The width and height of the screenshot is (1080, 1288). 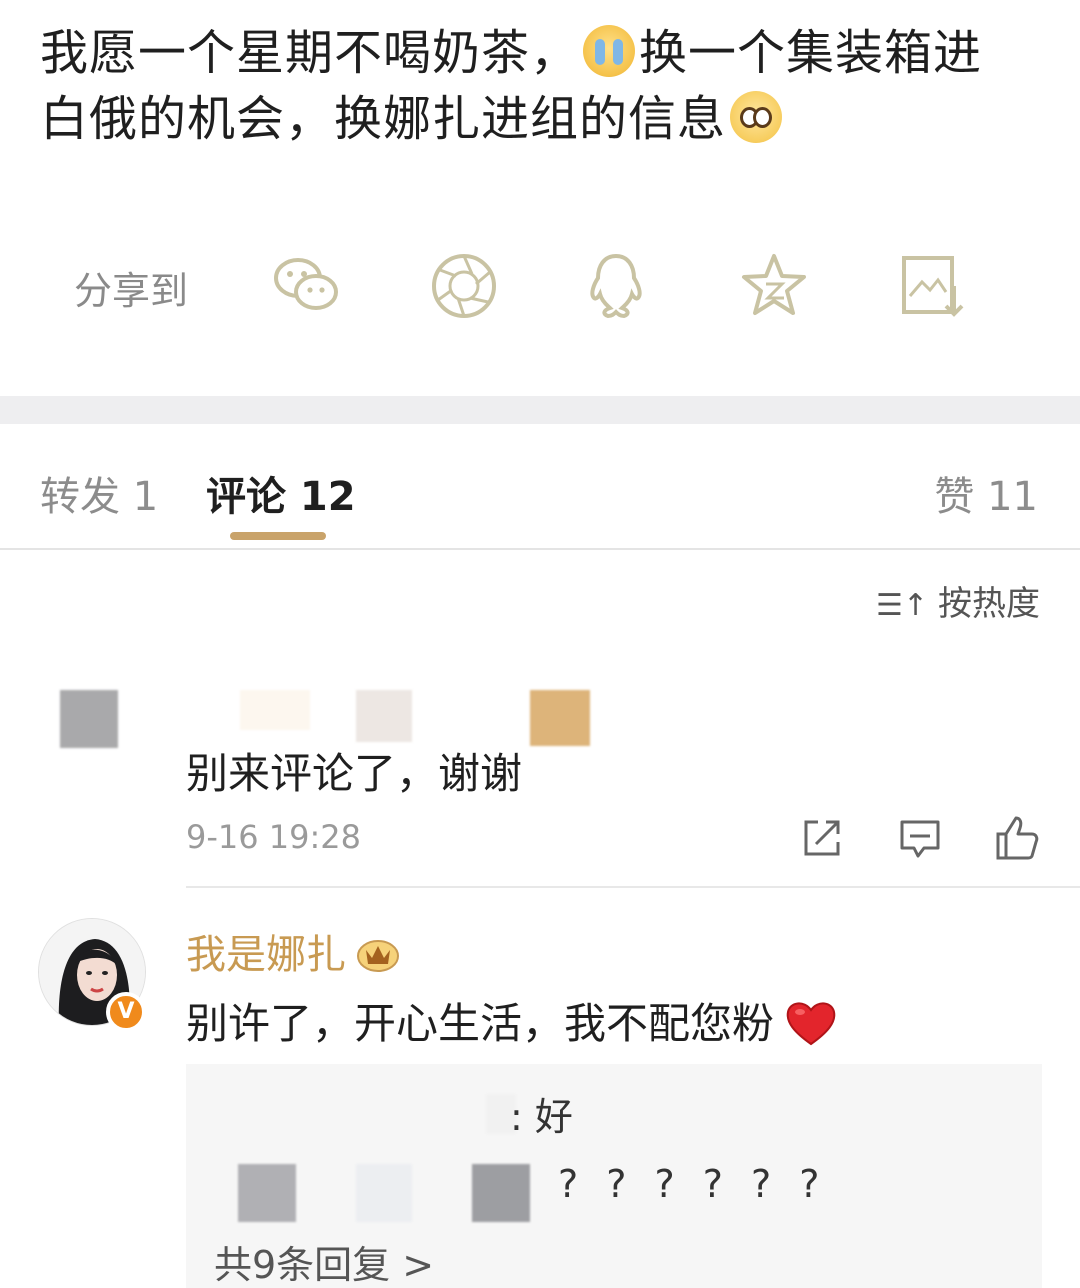 What do you see at coordinates (281, 493) in the screenshot?
I see `tab-comments: 评论 12` at bounding box center [281, 493].